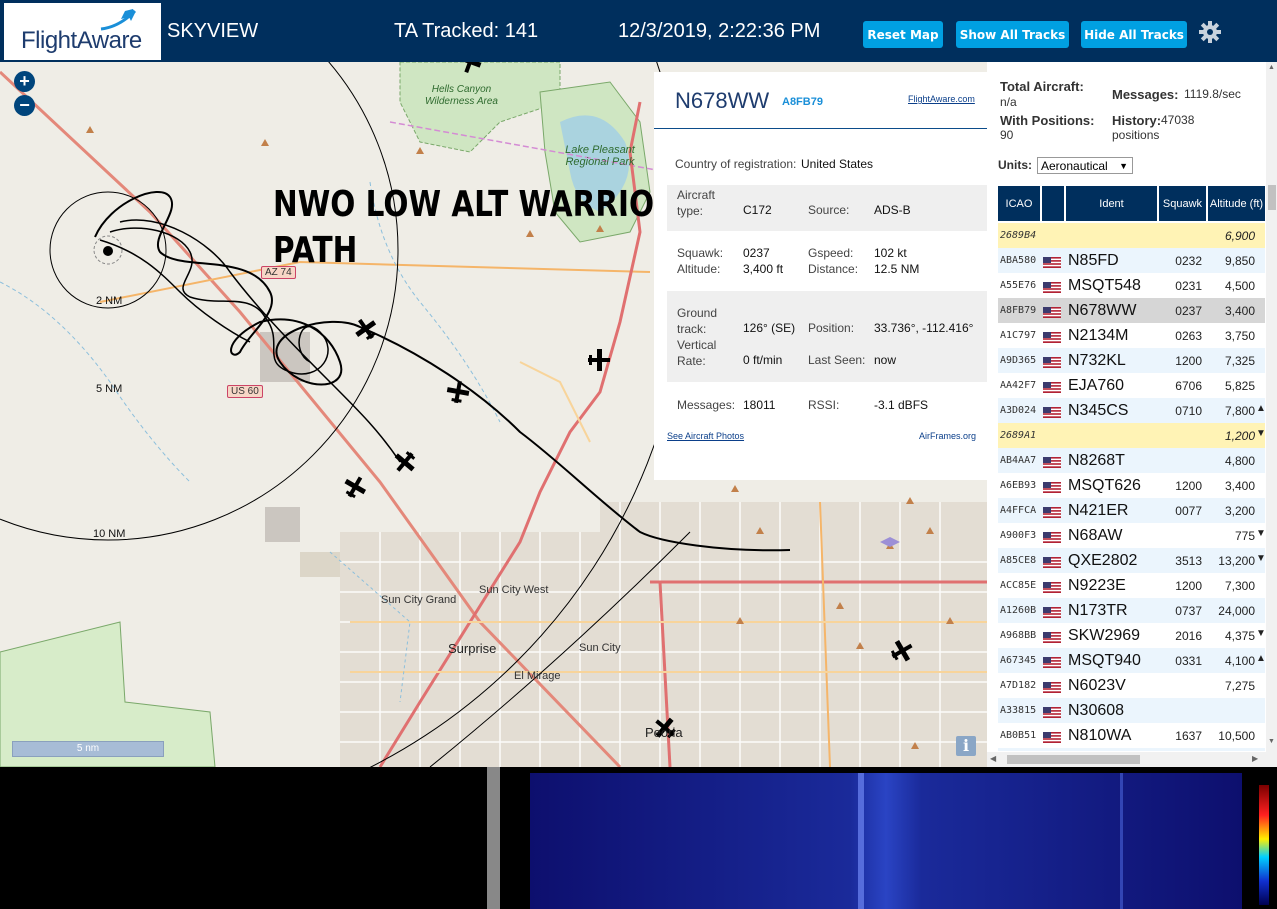 The height and width of the screenshot is (909, 1277). I want to click on table-row: A67345 MSQT940 0331 4,100 ▲, so click(1131, 660).